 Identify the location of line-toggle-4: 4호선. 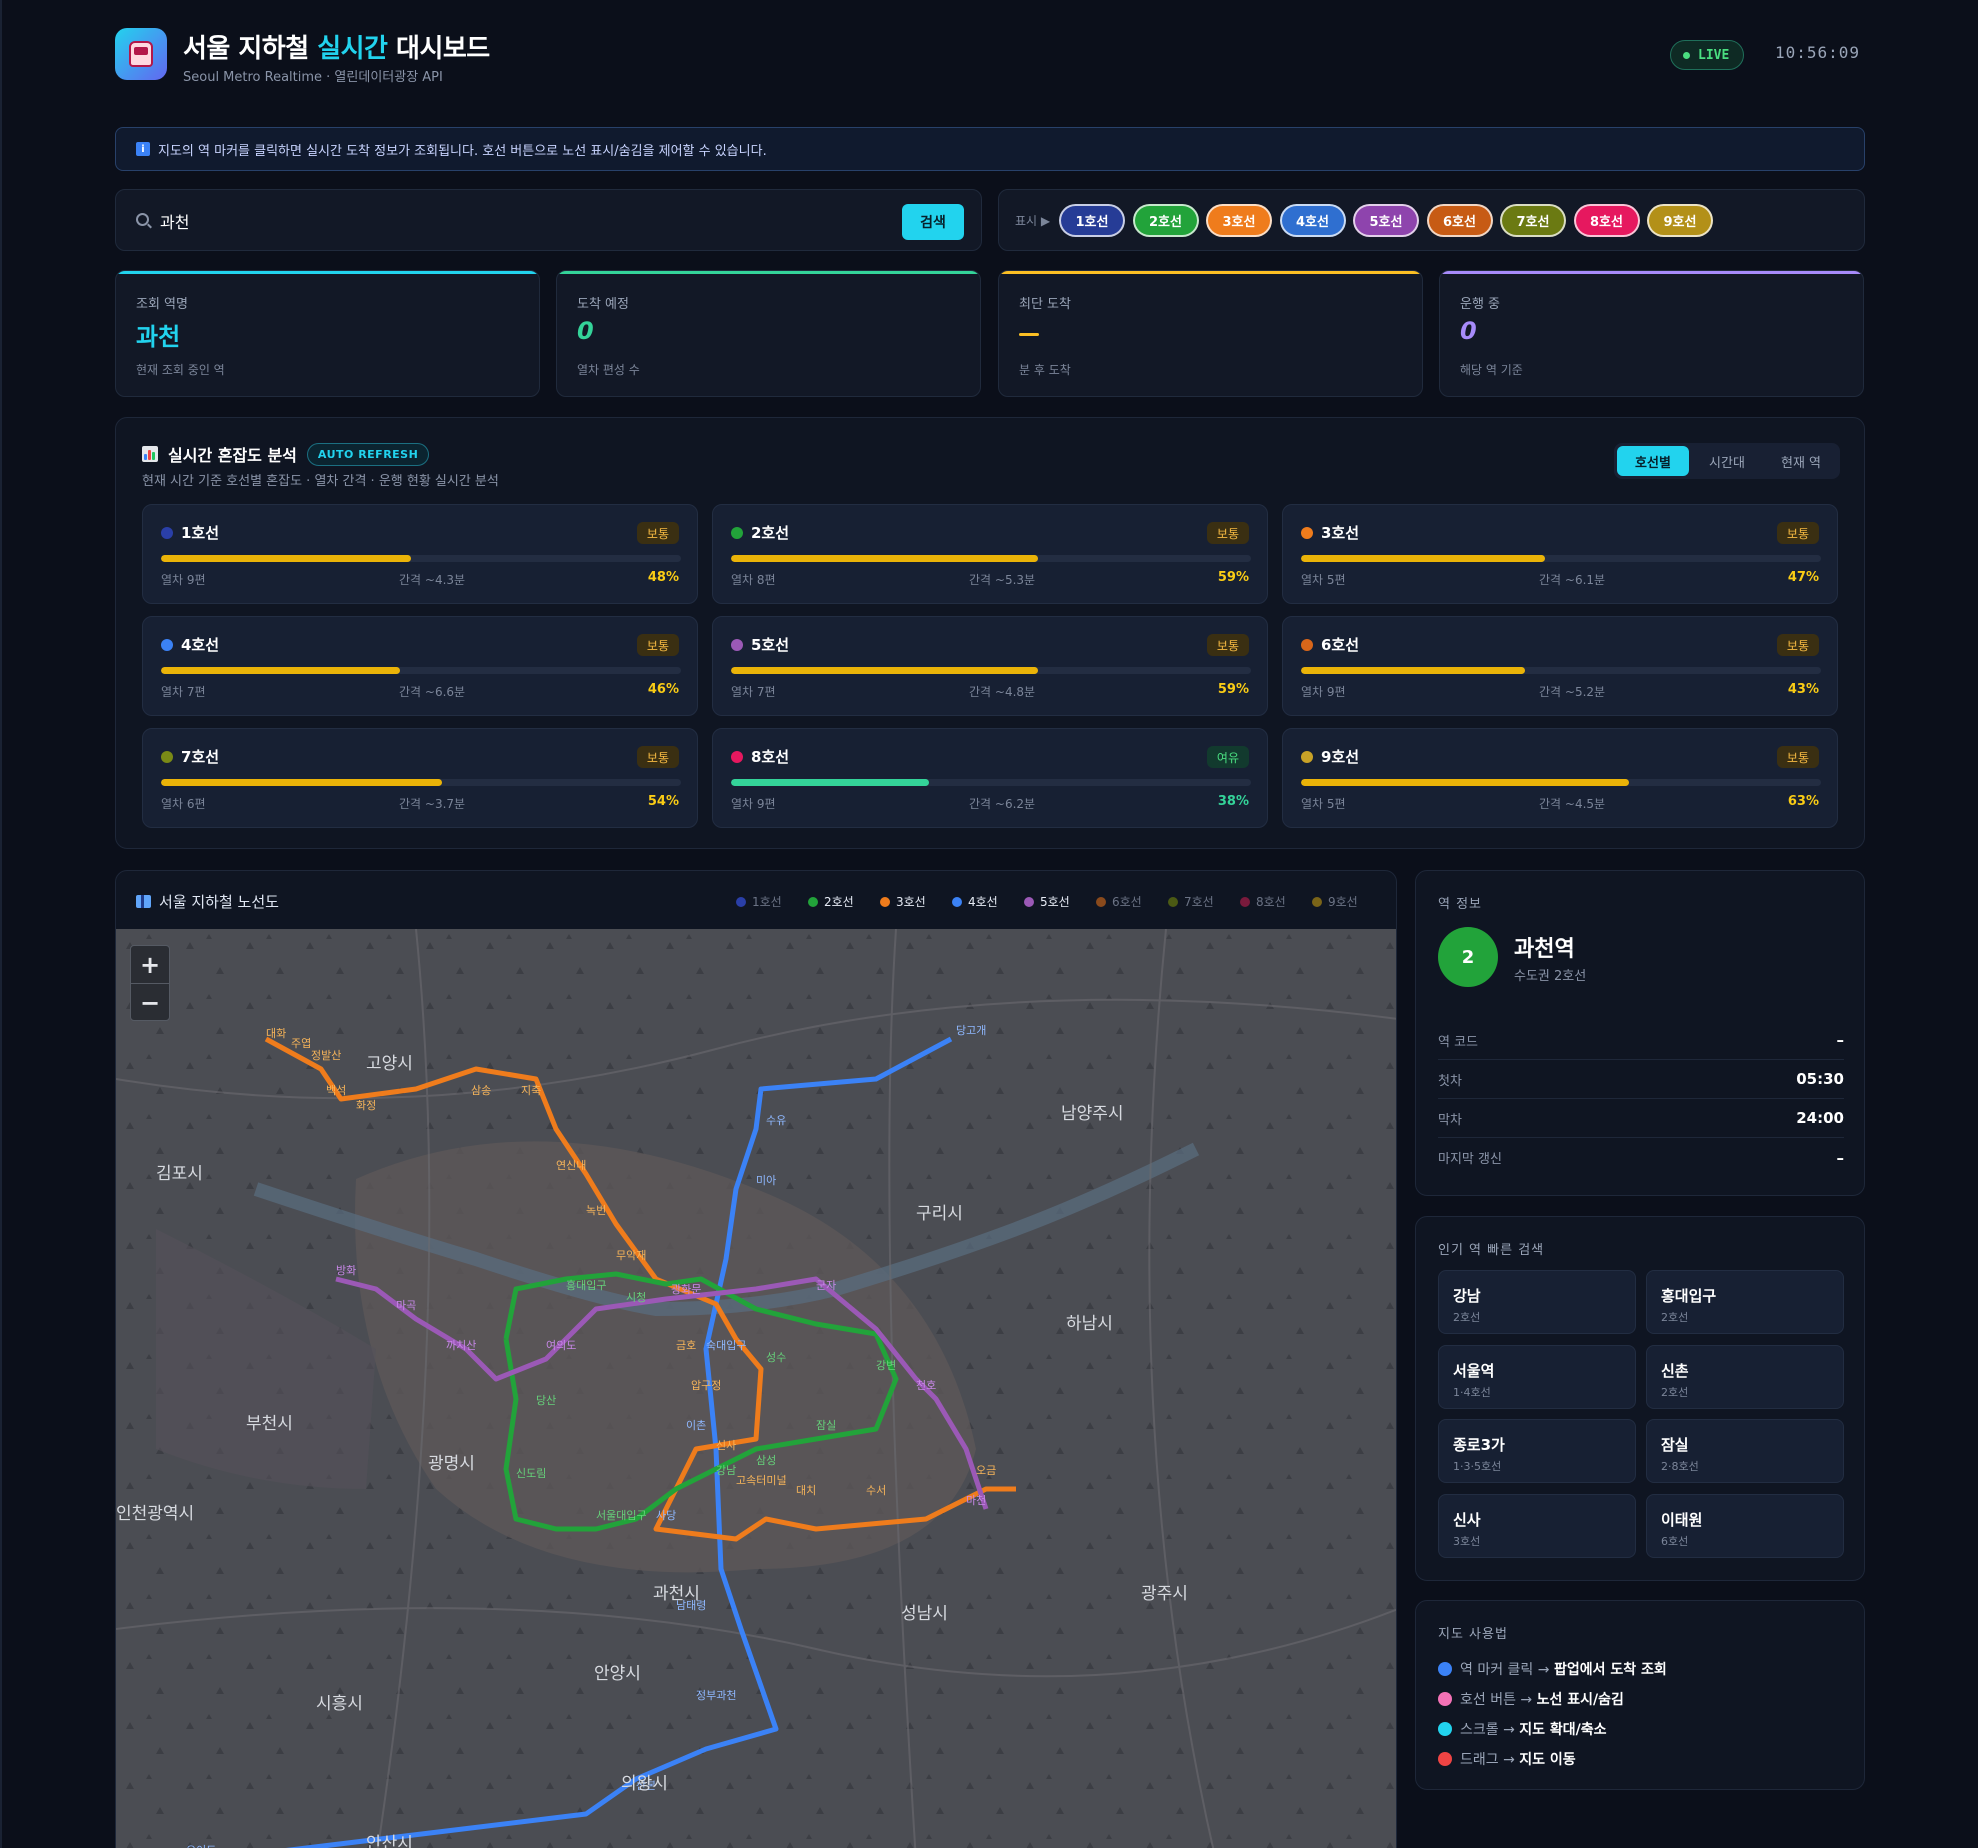
(1312, 220).